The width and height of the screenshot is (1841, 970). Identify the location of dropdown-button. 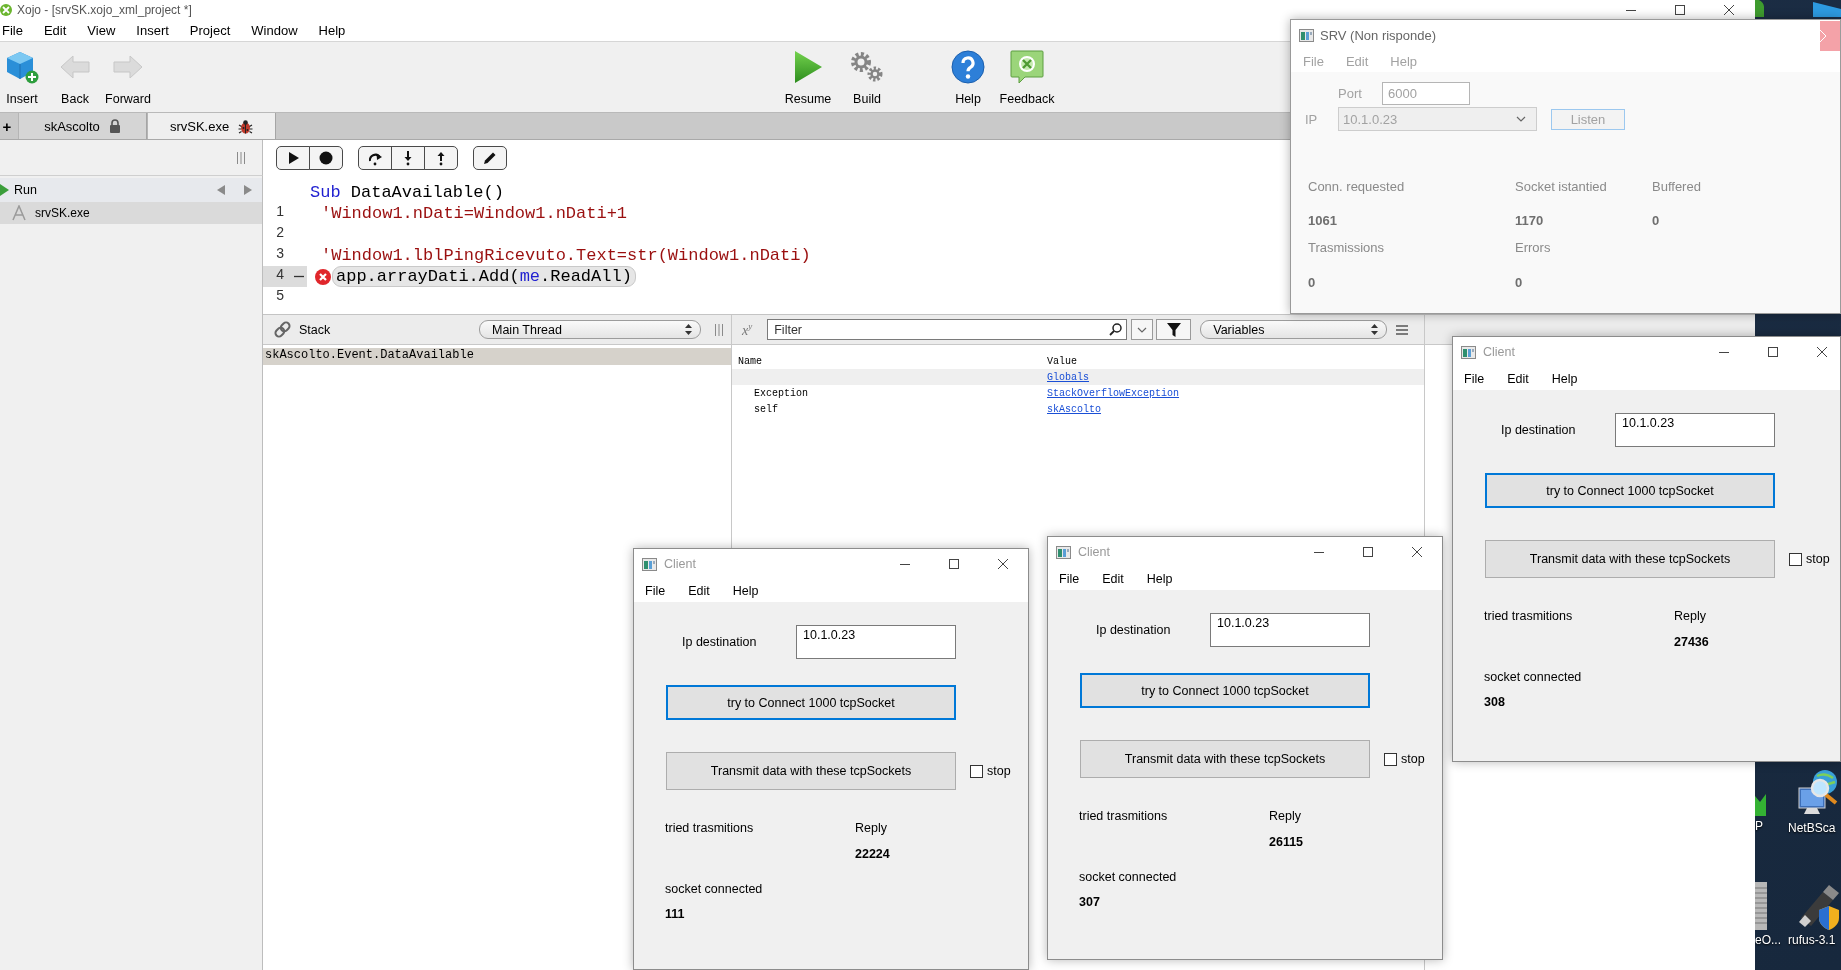
(1142, 329).